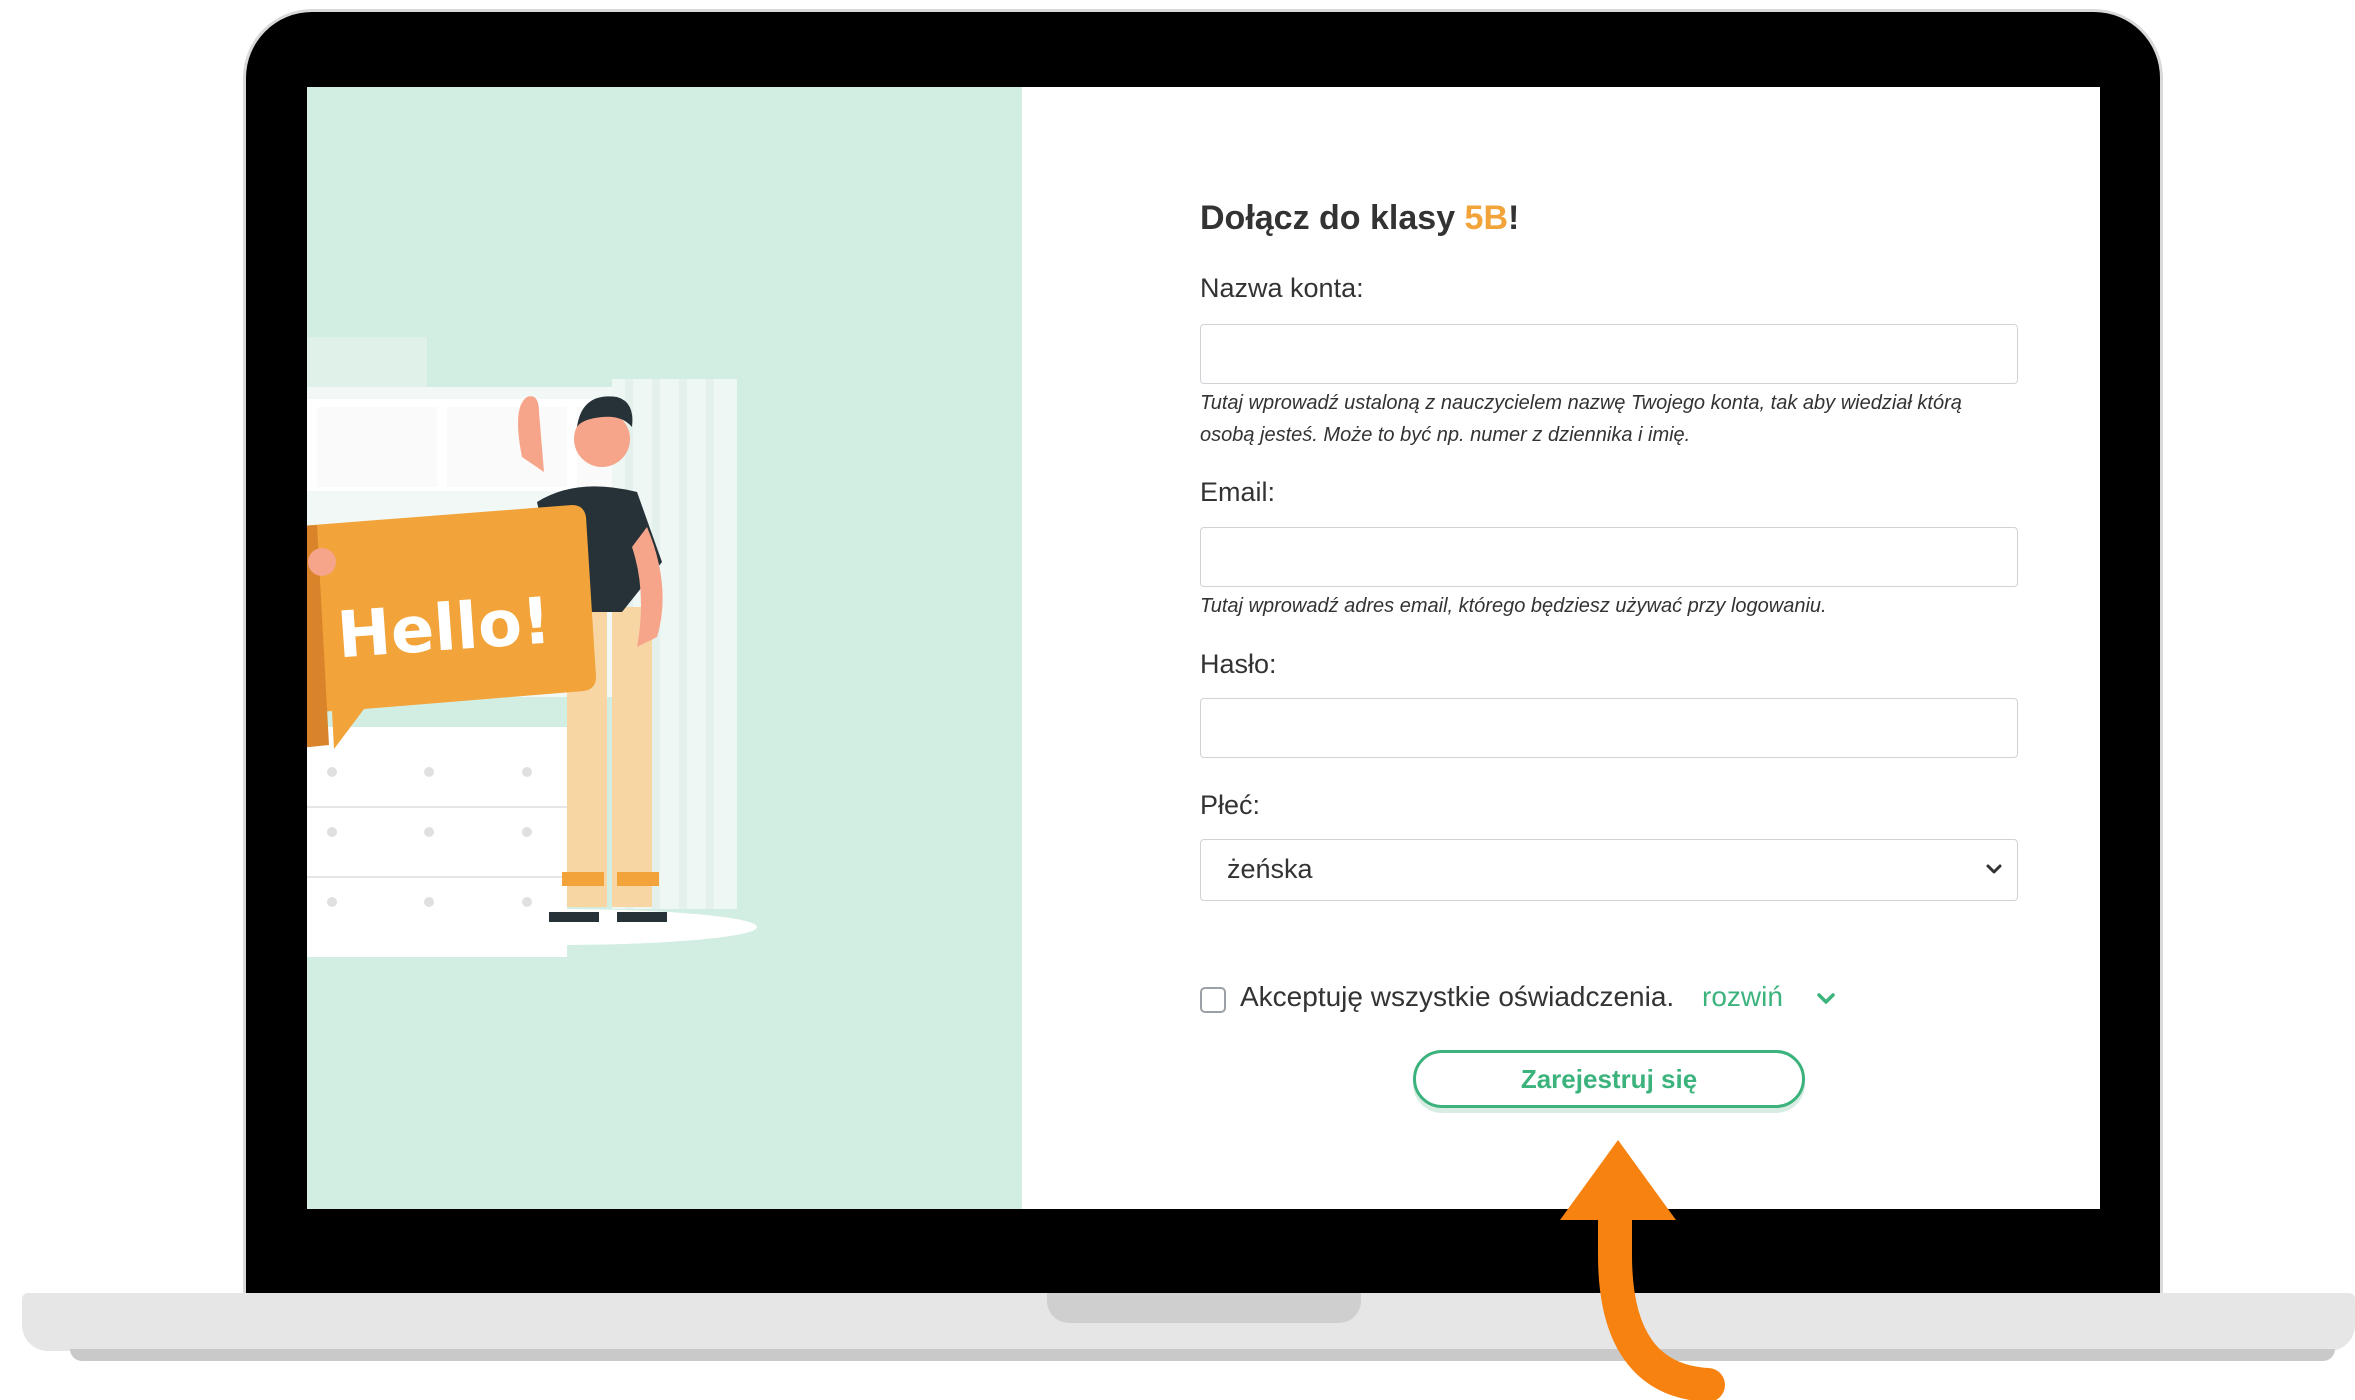 The height and width of the screenshot is (1400, 2355). What do you see at coordinates (1514, 218) in the screenshot?
I see `title-suffix: !` at bounding box center [1514, 218].